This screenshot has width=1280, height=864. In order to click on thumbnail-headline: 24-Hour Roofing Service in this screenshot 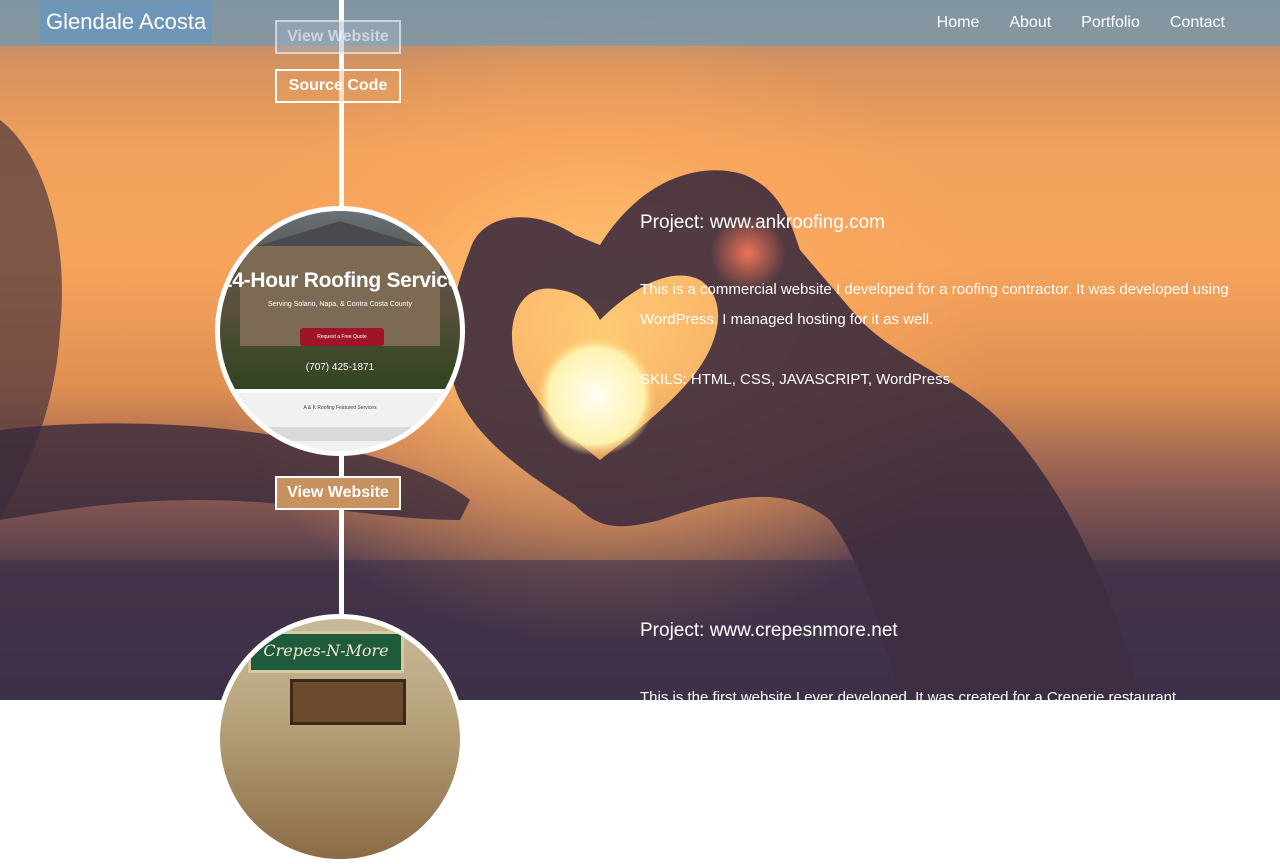, I will do `click(340, 280)`.